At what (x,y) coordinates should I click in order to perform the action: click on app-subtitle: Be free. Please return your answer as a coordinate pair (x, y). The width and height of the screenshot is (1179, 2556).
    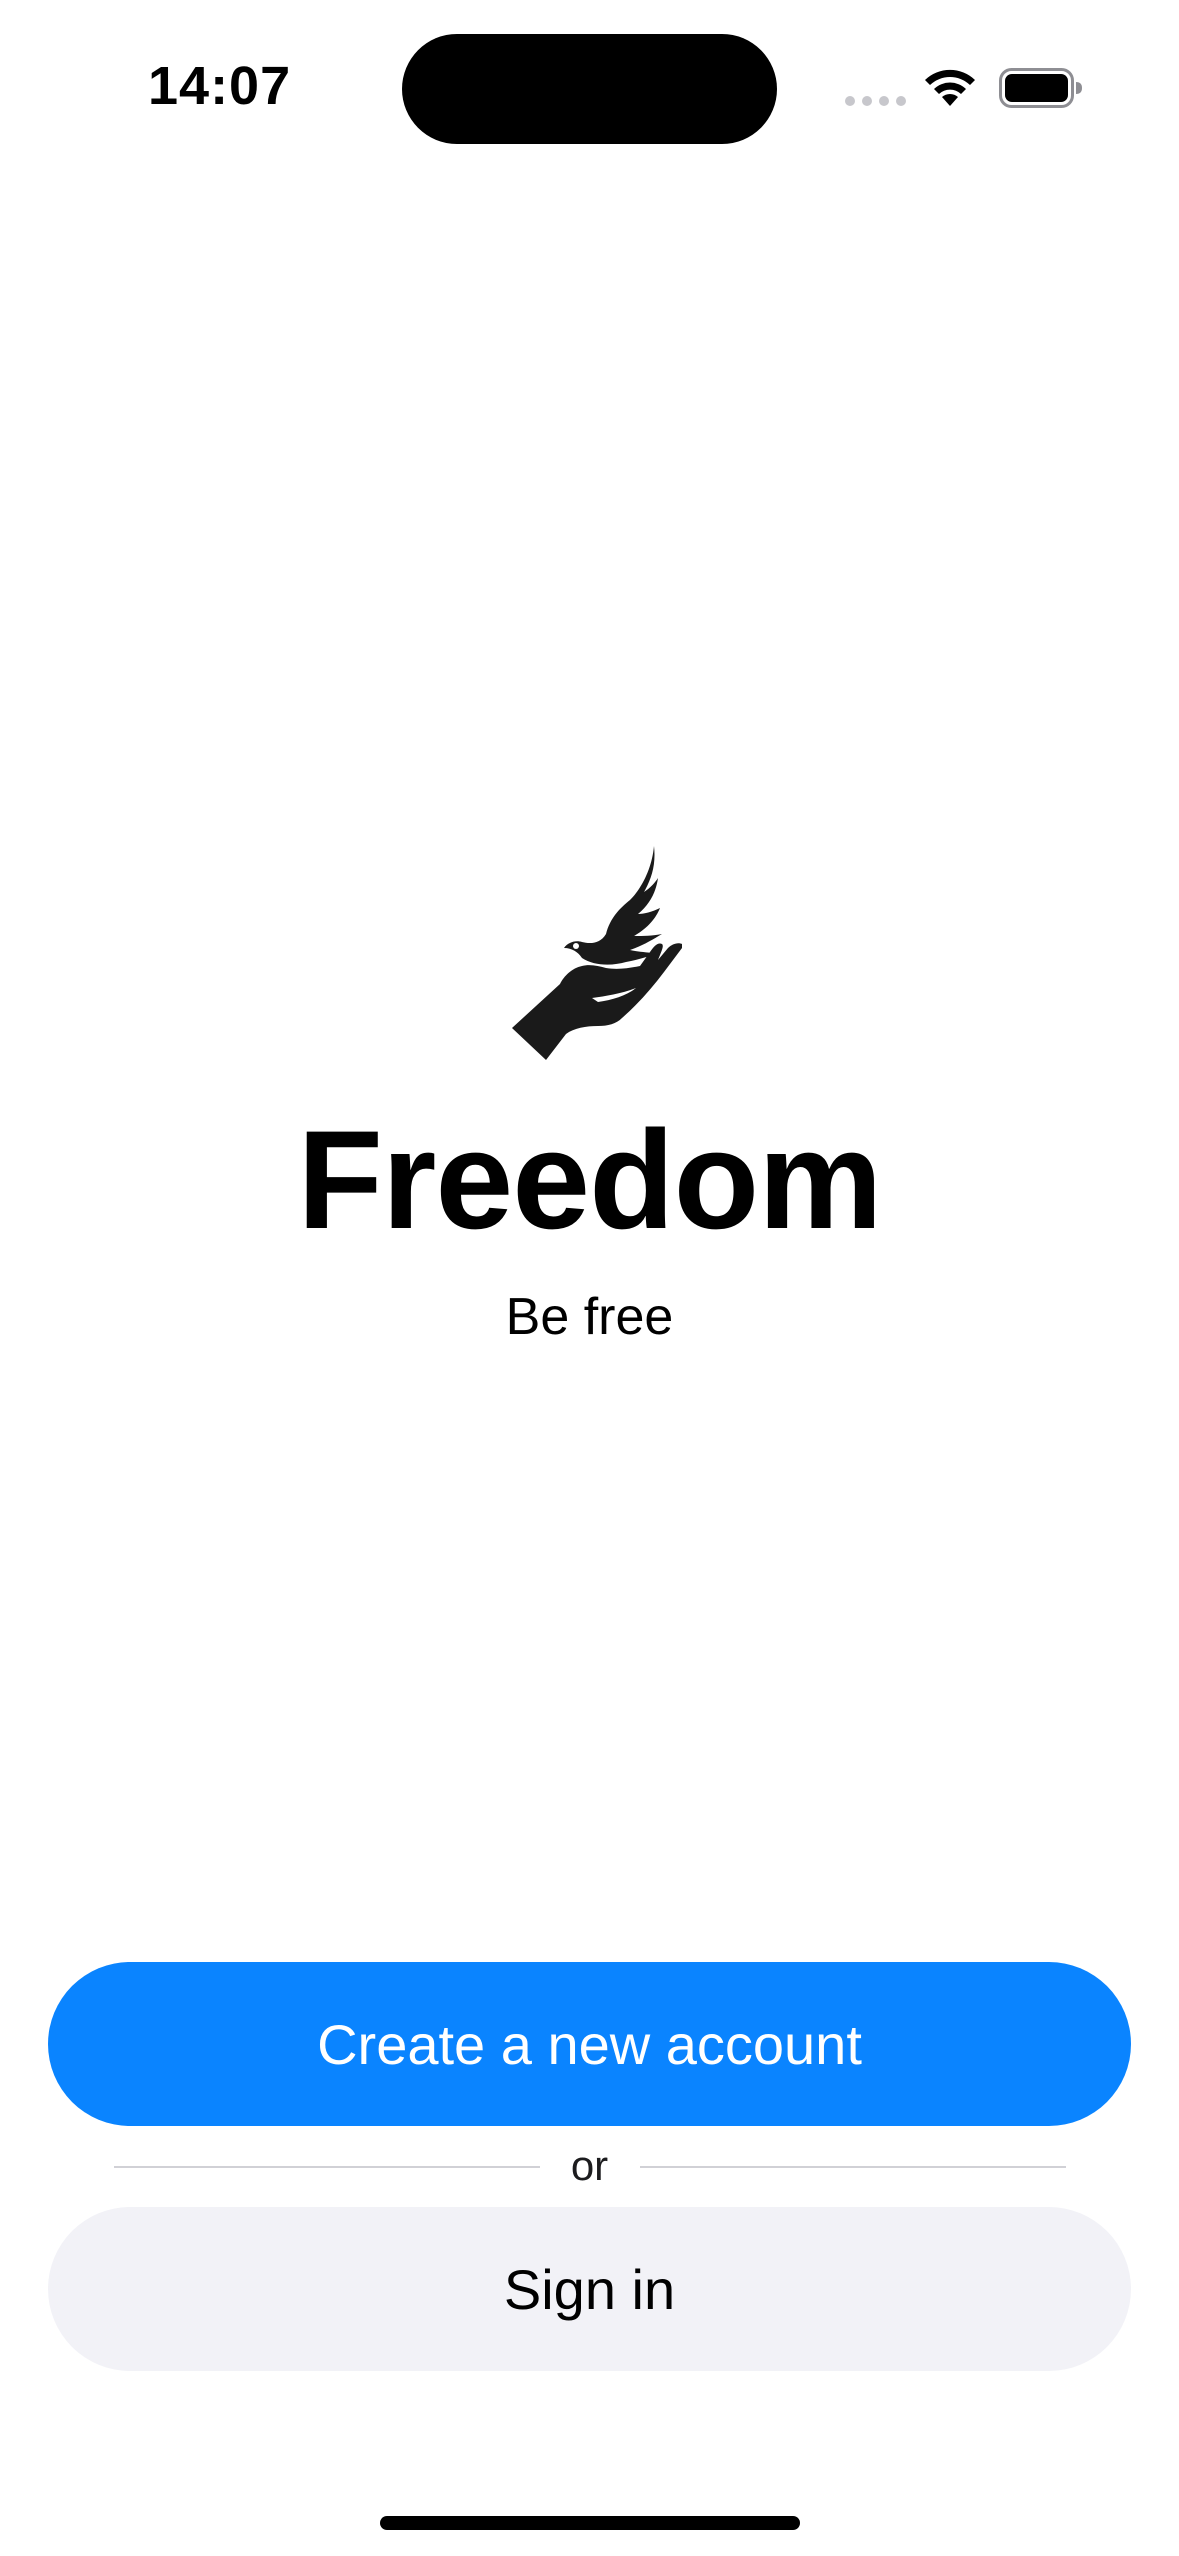
    Looking at the image, I should click on (589, 1317).